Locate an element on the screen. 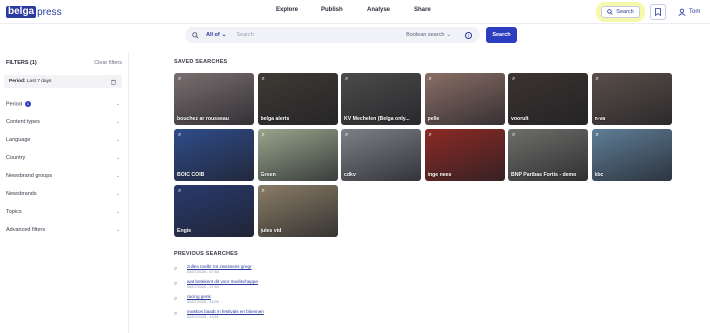 This screenshot has width=710, height=333. saved-search-tile: ⌕ belga alerts is located at coordinates (297, 99).